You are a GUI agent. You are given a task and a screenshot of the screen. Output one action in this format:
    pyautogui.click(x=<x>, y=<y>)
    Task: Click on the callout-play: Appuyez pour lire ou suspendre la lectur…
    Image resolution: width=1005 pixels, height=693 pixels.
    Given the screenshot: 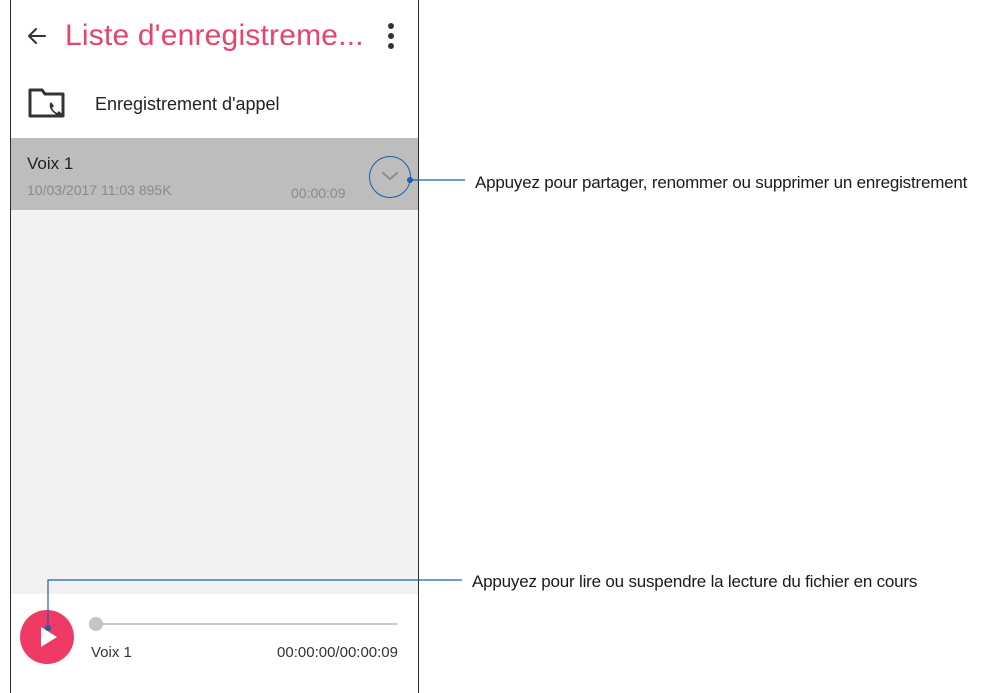 What is the action you would take?
    pyautogui.click(x=695, y=581)
    